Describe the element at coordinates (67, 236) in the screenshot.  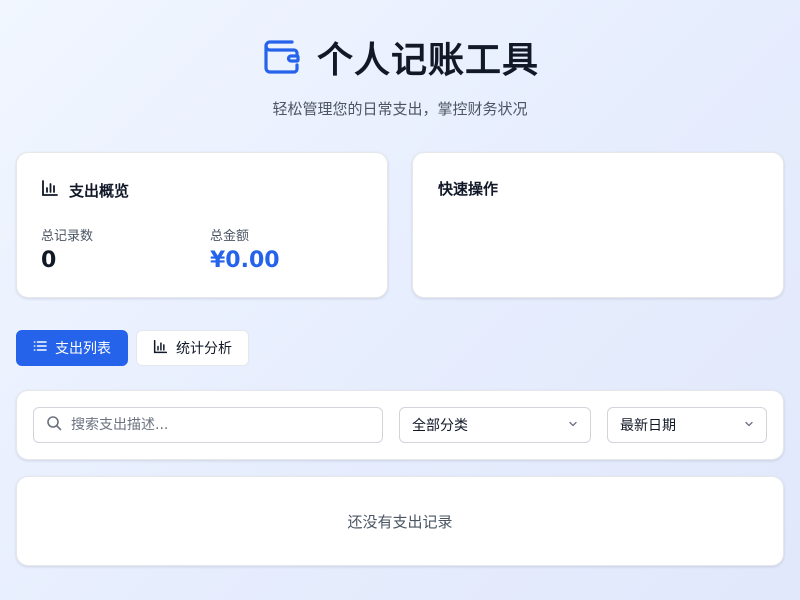
I see `records-label: 总记录数` at that location.